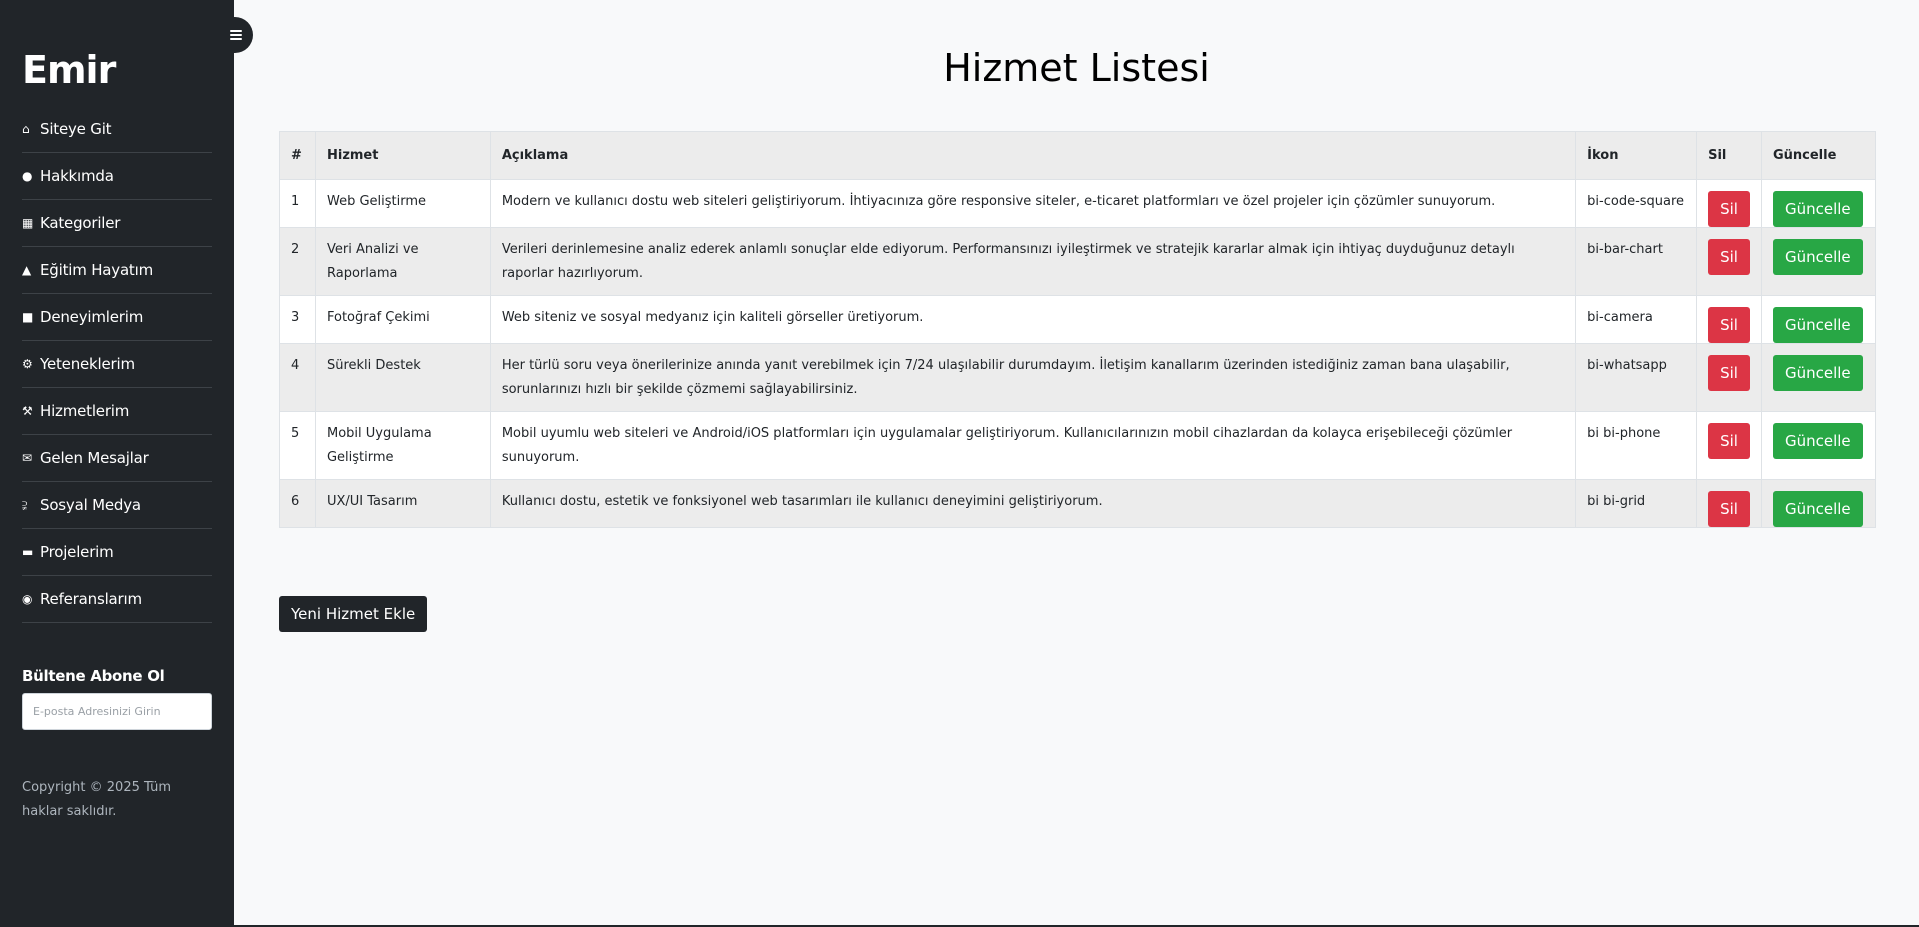 Image resolution: width=1919 pixels, height=927 pixels. Describe the element at coordinates (80, 223) in the screenshot. I see `sidebar-item-label: Kategoriler` at that location.